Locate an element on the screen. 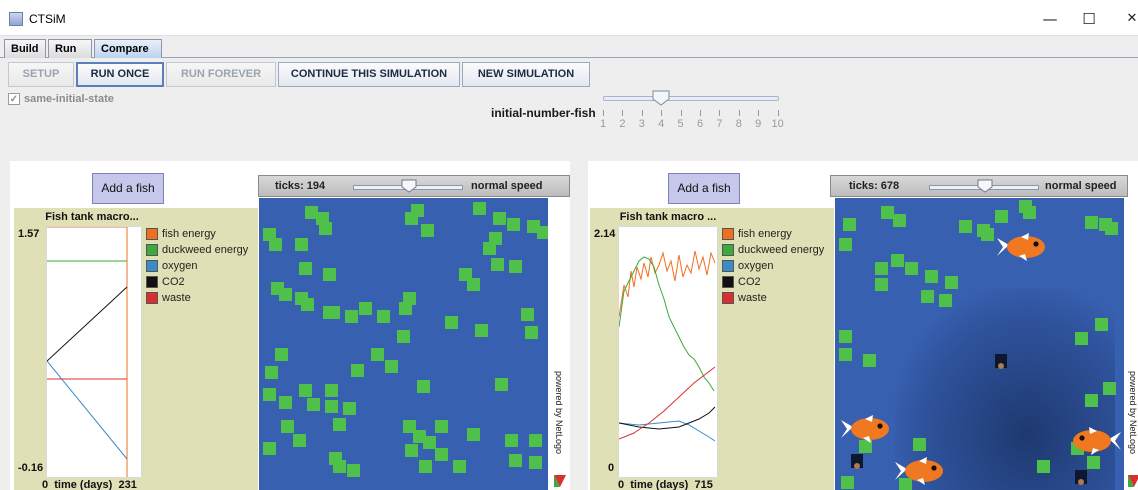 The width and height of the screenshot is (1138, 490). series-oxygen-right is located at coordinates (667, 431).